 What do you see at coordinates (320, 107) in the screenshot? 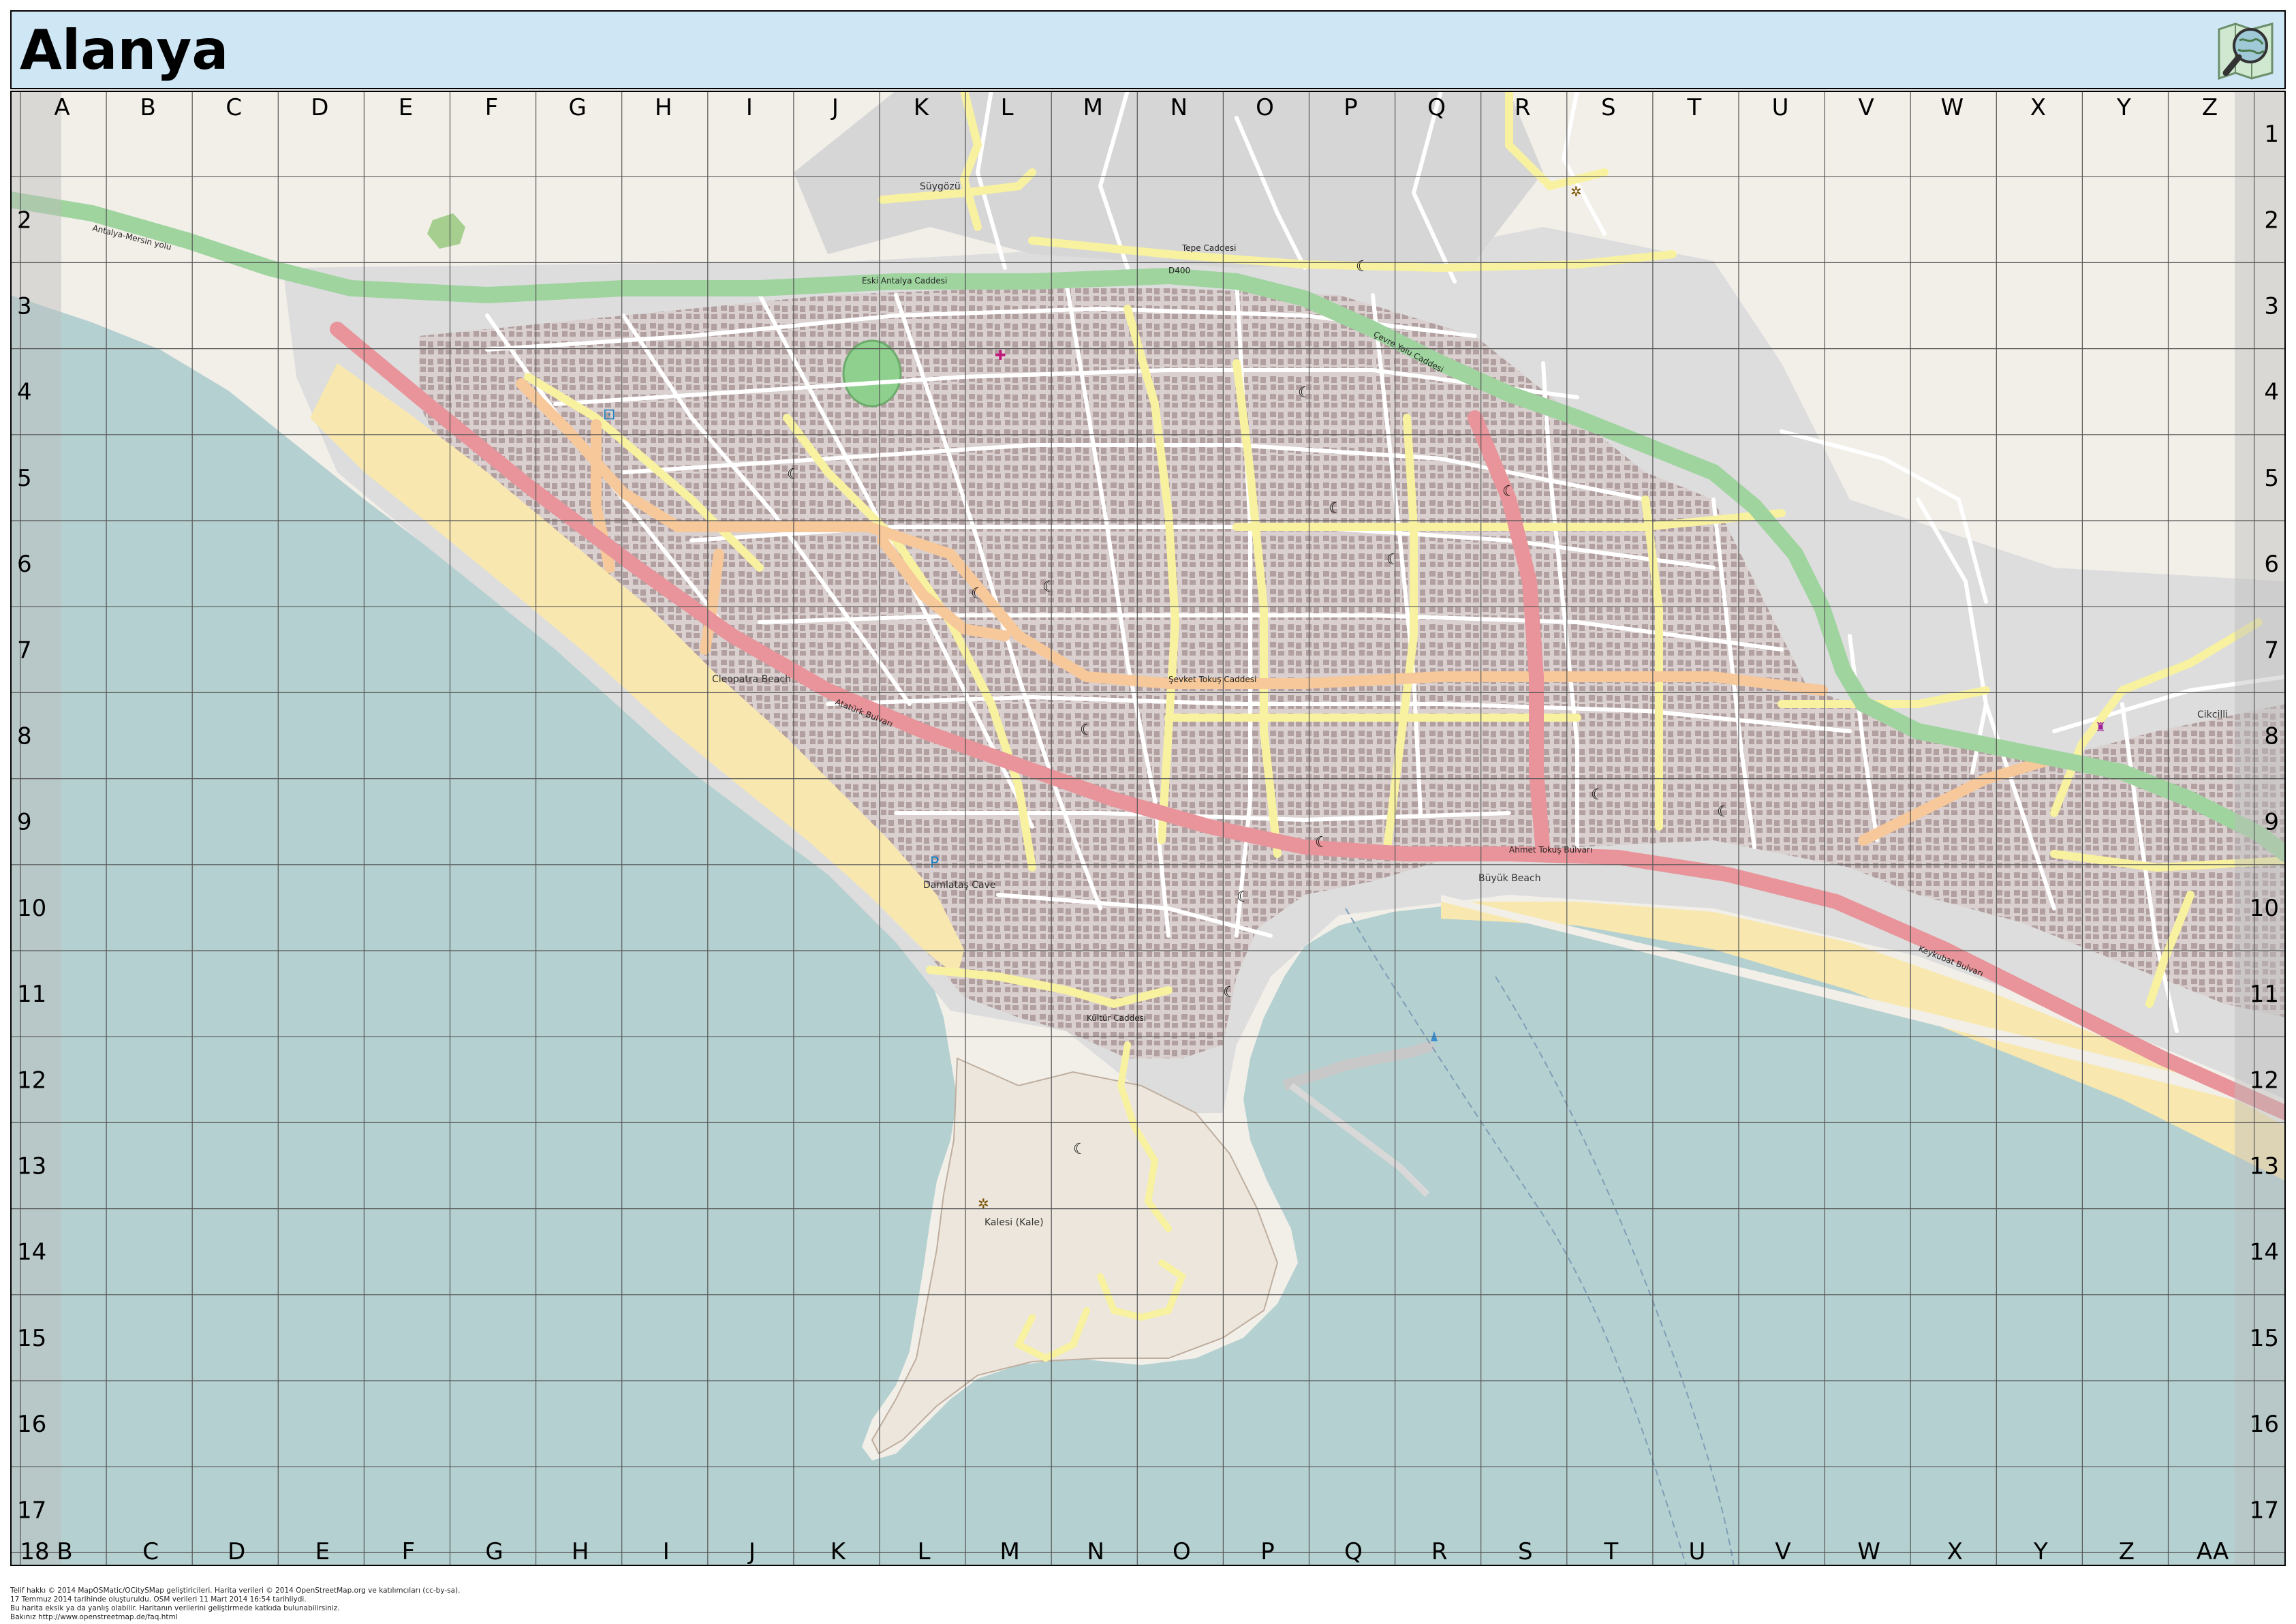
I see `grid-column-label: D` at bounding box center [320, 107].